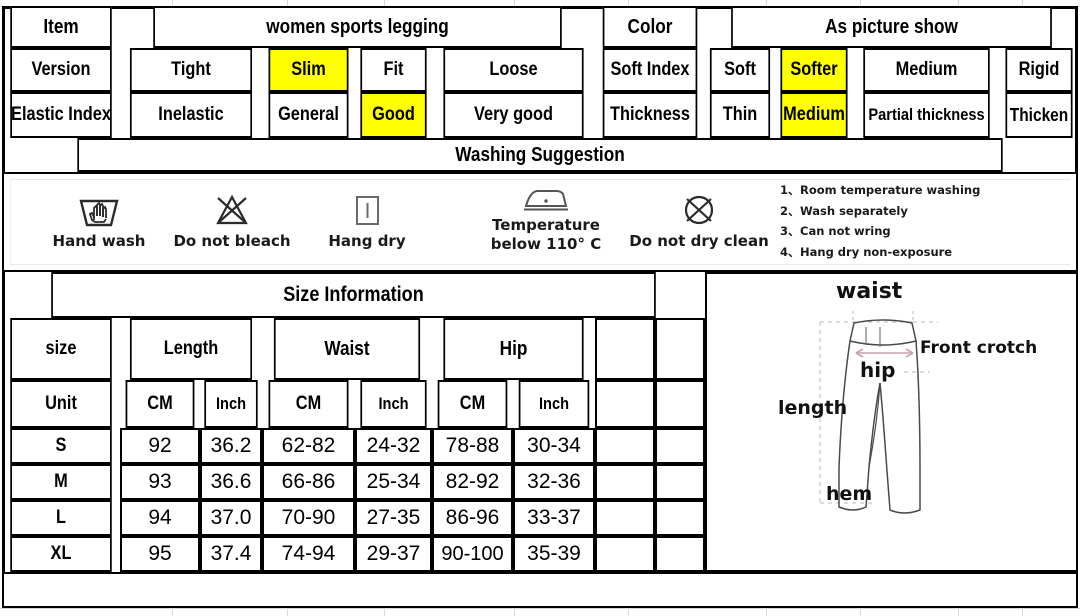  What do you see at coordinates (160, 446) in the screenshot?
I see `size-row-s-length-cm: 92` at bounding box center [160, 446].